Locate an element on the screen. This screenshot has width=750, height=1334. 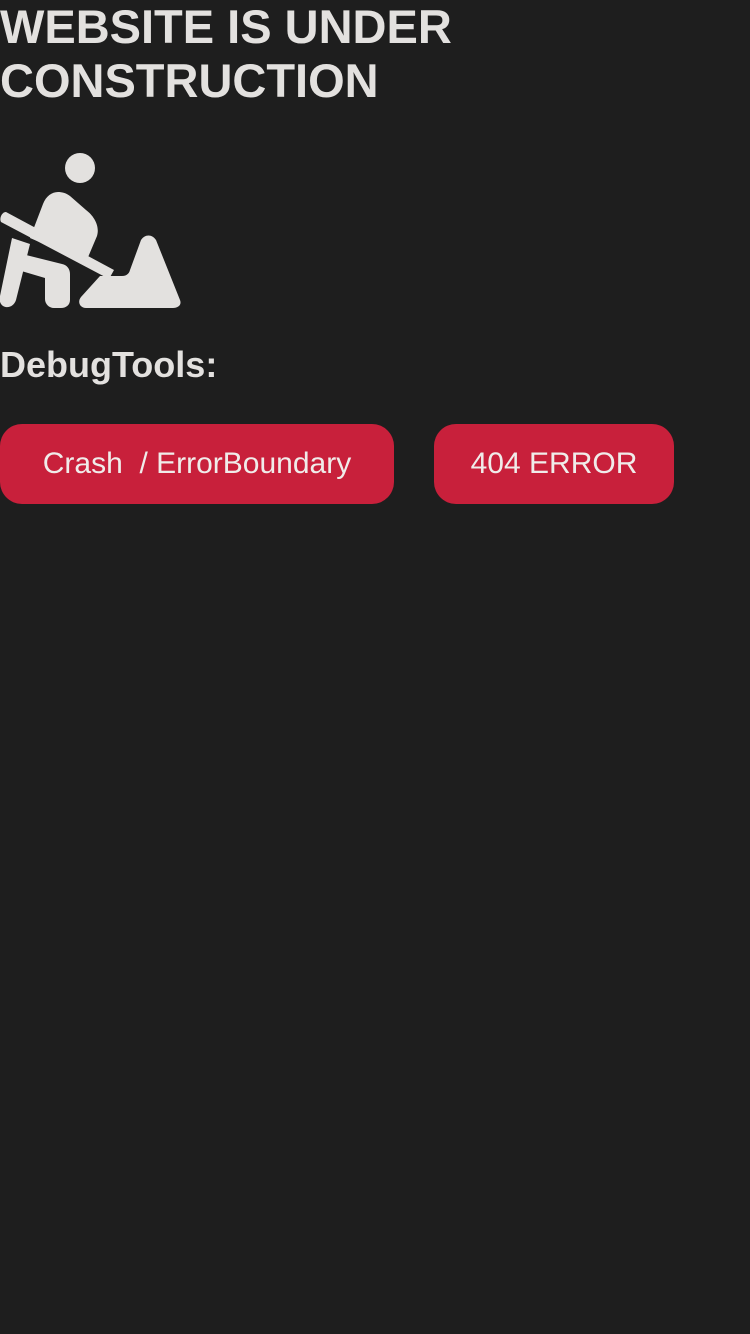
person-digging-icon is located at coordinates (90, 230).